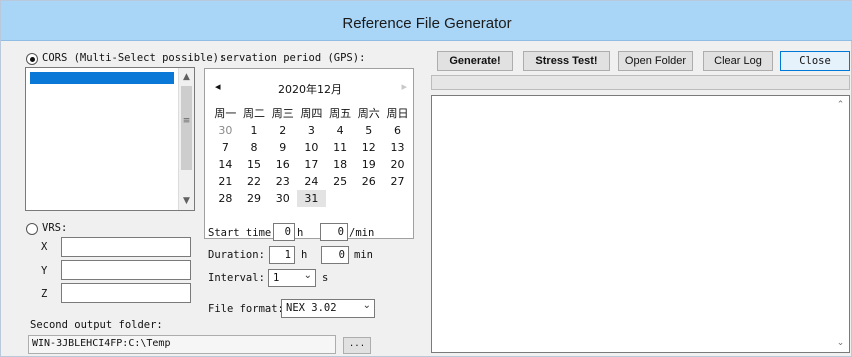 This screenshot has height=357, width=852. I want to click on calendar-month-label: 2020年12月, so click(310, 89).